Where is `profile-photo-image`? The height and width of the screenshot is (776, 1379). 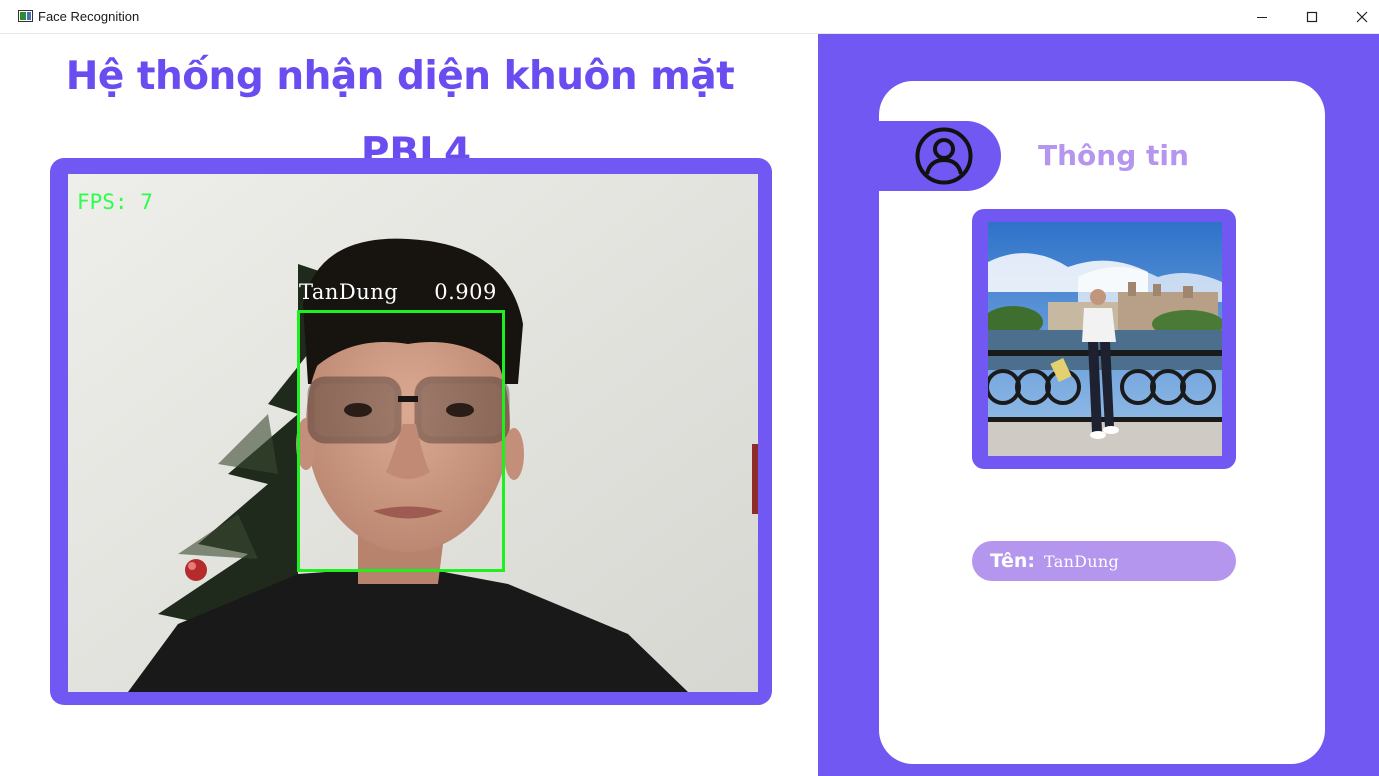 profile-photo-image is located at coordinates (1105, 339).